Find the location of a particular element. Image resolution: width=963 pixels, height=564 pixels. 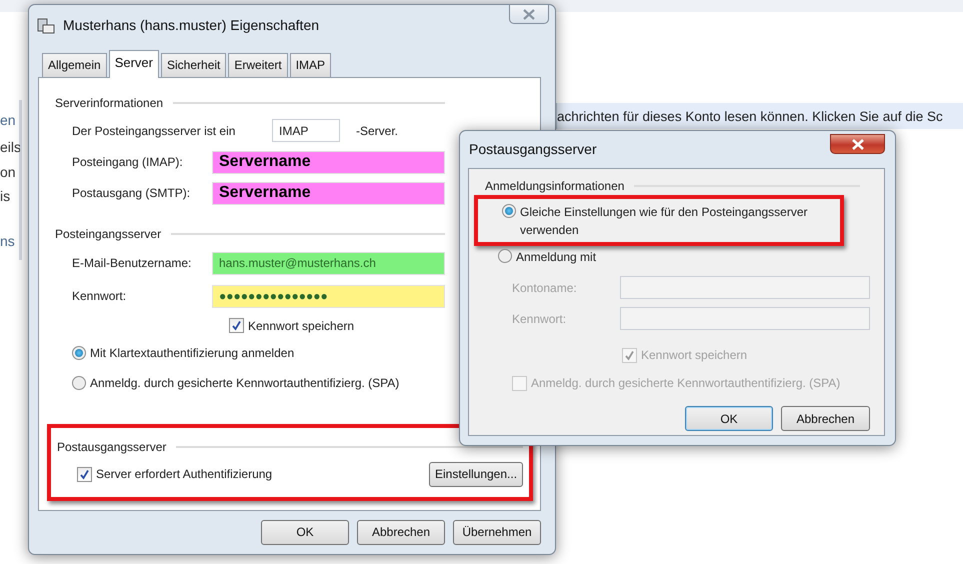

sidebar-label: is is located at coordinates (6, 196).